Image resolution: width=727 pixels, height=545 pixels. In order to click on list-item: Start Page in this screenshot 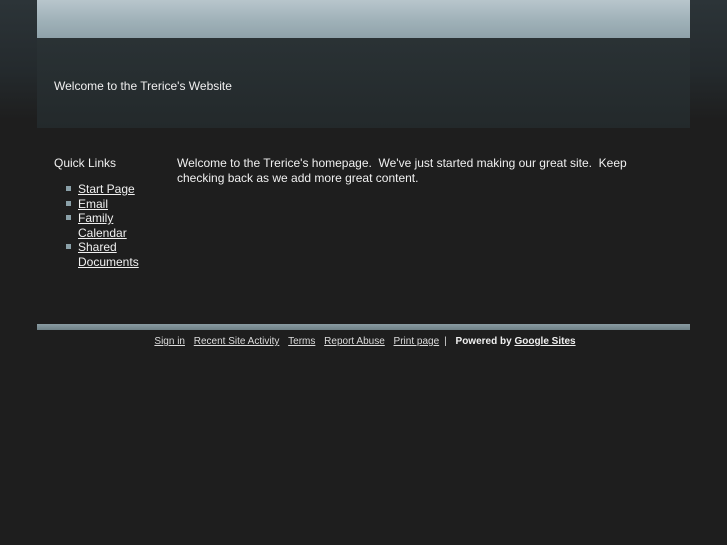, I will do `click(105, 189)`.